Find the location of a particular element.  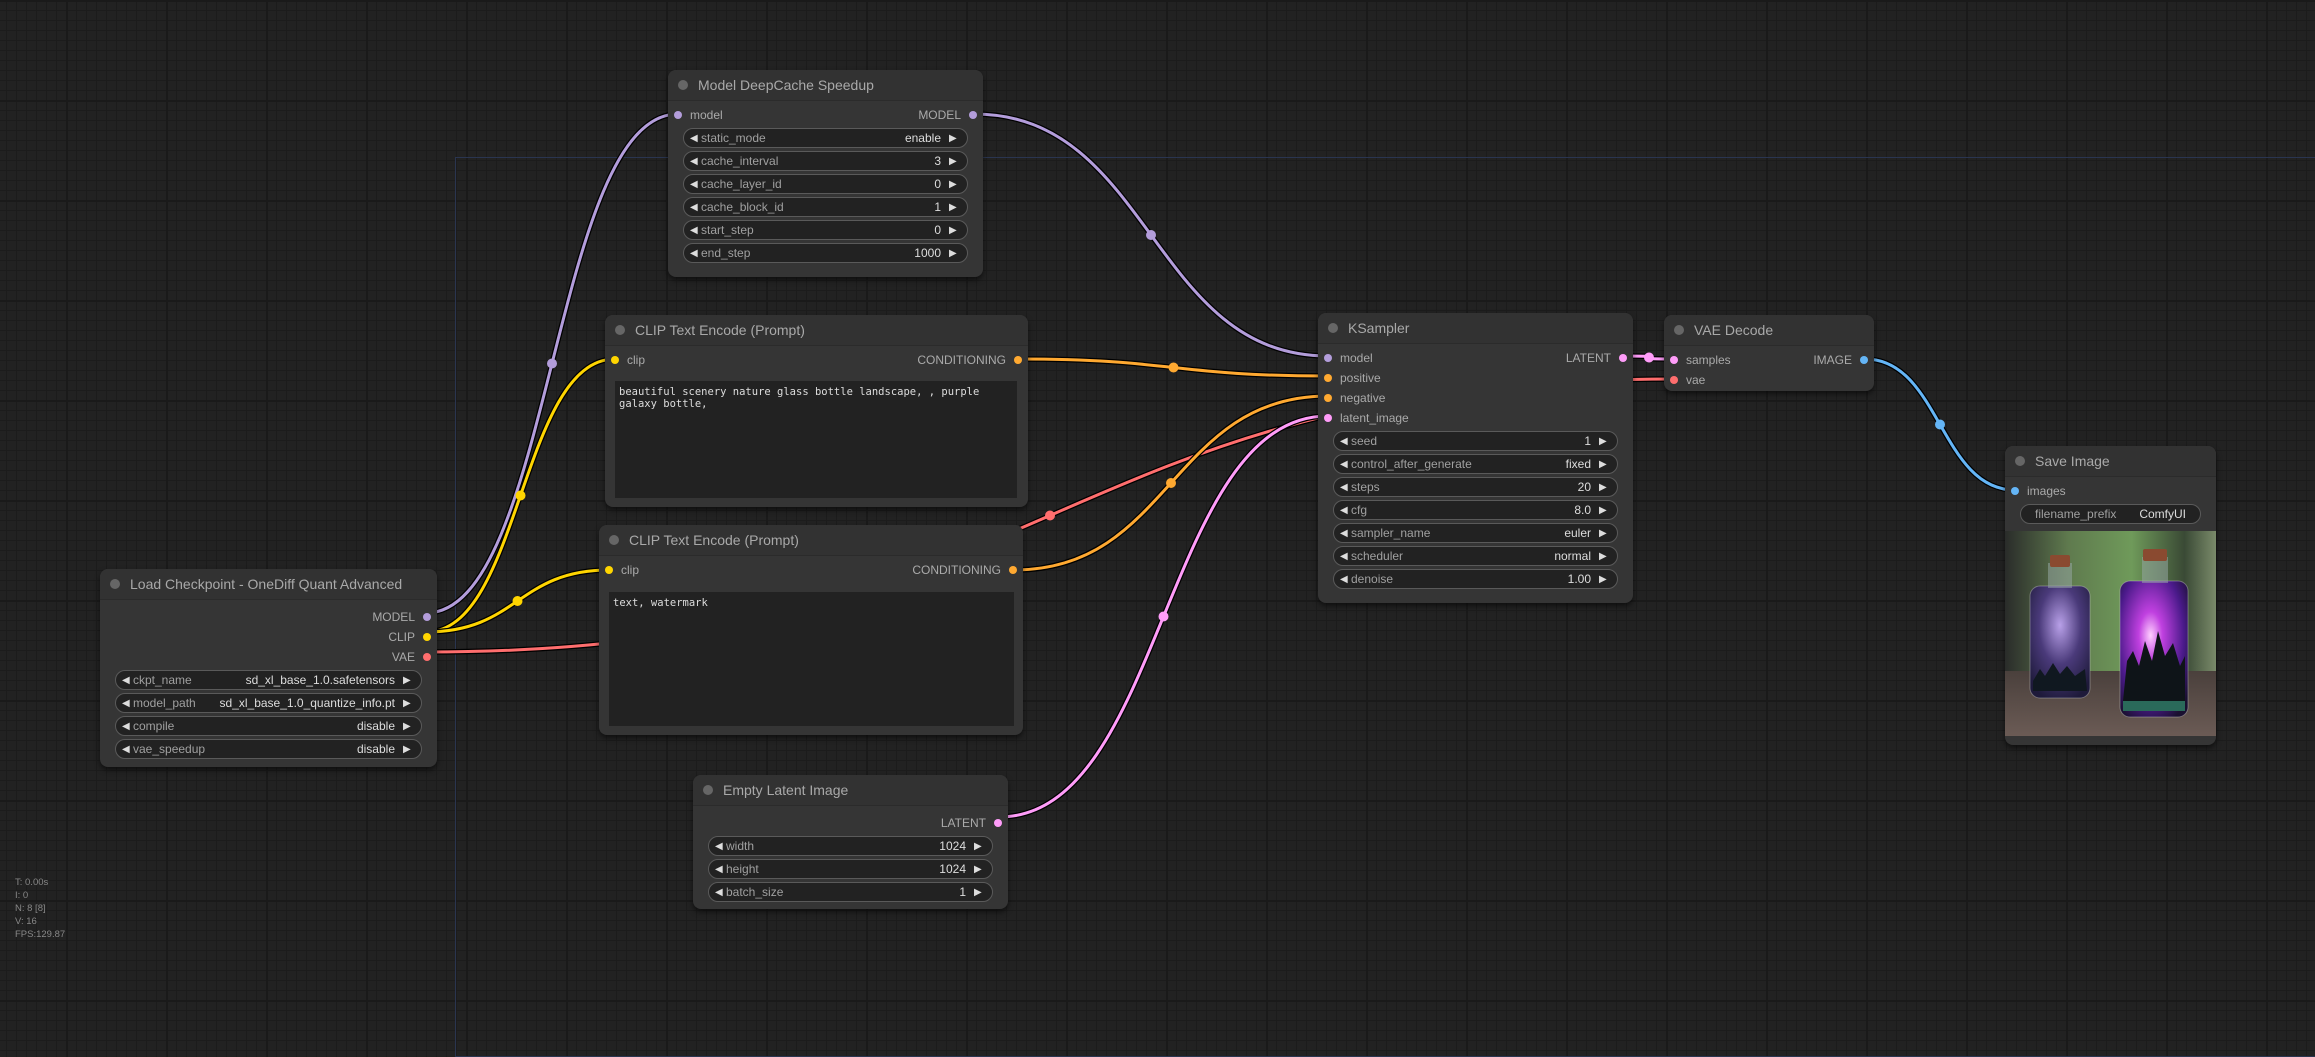

output-slot-model: MODEL is located at coordinates (404, 617).